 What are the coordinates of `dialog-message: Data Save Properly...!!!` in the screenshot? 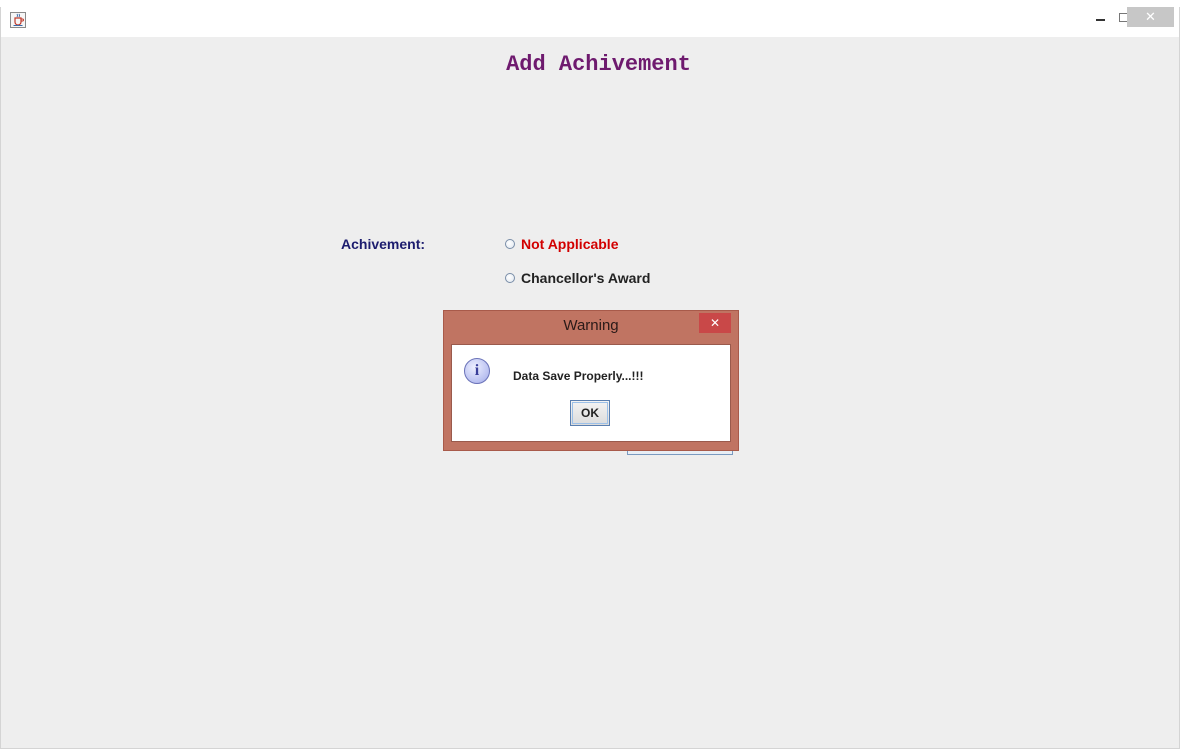 It's located at (578, 376).